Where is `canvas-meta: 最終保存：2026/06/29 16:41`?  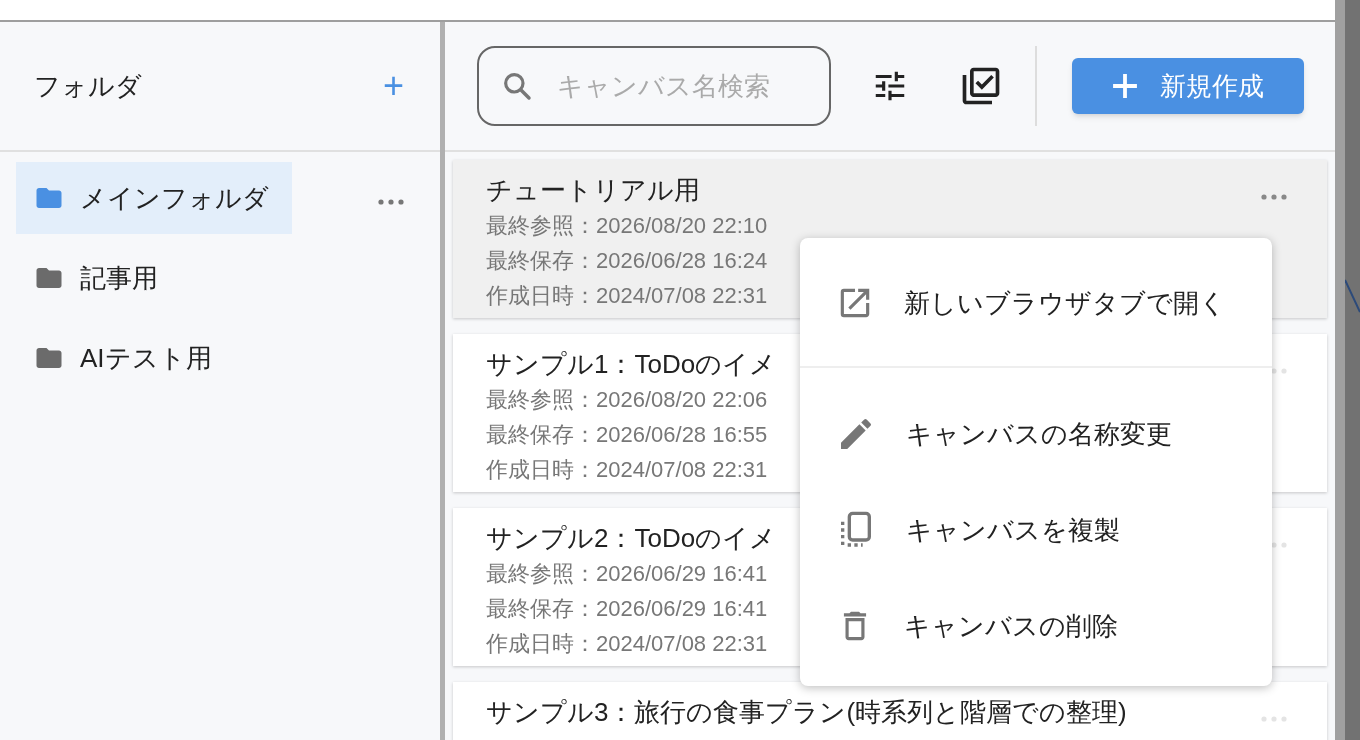 canvas-meta: 最終保存：2026/06/29 16:41 is located at coordinates (627, 609).